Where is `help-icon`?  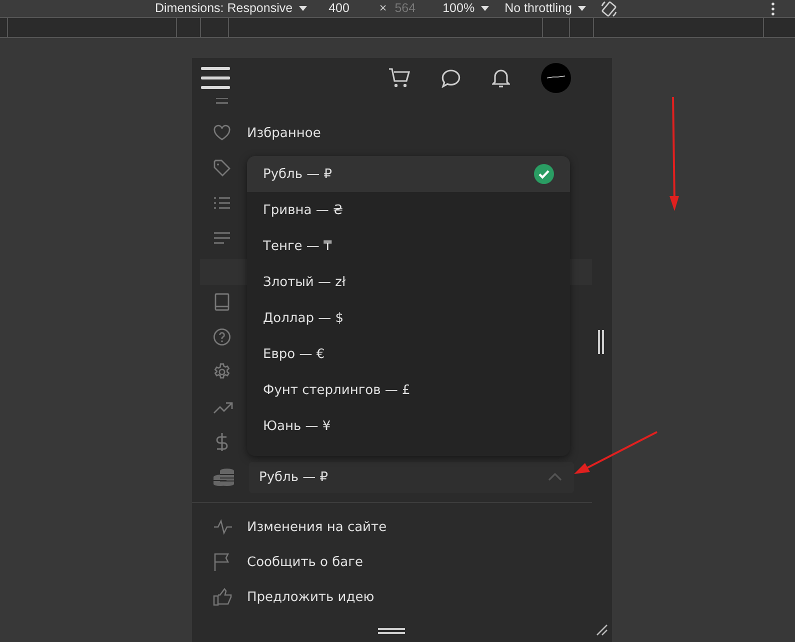
help-icon is located at coordinates (222, 337).